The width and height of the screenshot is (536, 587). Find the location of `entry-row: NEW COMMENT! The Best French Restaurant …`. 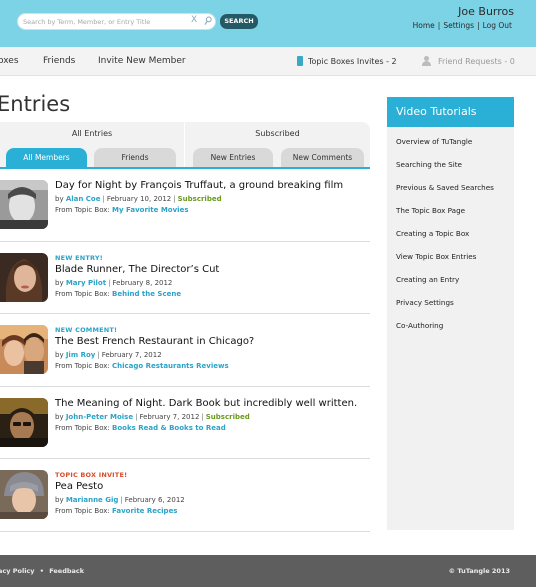

entry-row: NEW COMMENT! The Best French Restaurant … is located at coordinates (185, 350).